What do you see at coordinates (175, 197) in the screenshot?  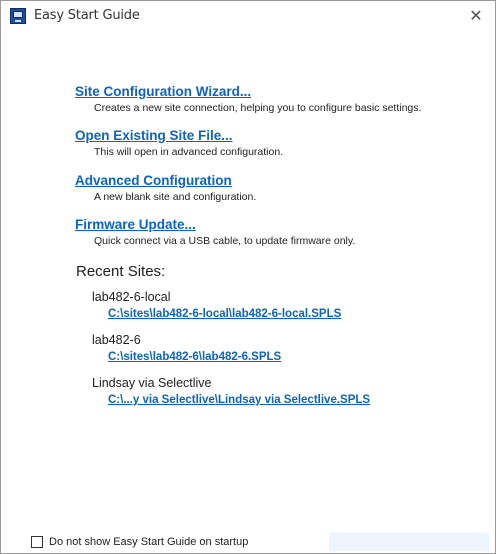 I see `advanced-configuration-description: A new blank site and configuration.` at bounding box center [175, 197].